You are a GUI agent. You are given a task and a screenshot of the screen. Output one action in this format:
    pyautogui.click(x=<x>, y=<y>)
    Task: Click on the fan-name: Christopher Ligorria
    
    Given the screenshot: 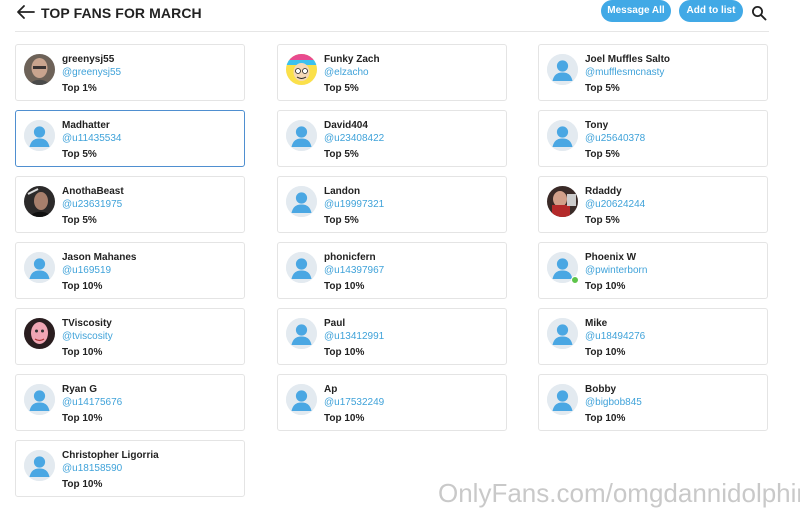 What is the action you would take?
    pyautogui.click(x=110, y=455)
    